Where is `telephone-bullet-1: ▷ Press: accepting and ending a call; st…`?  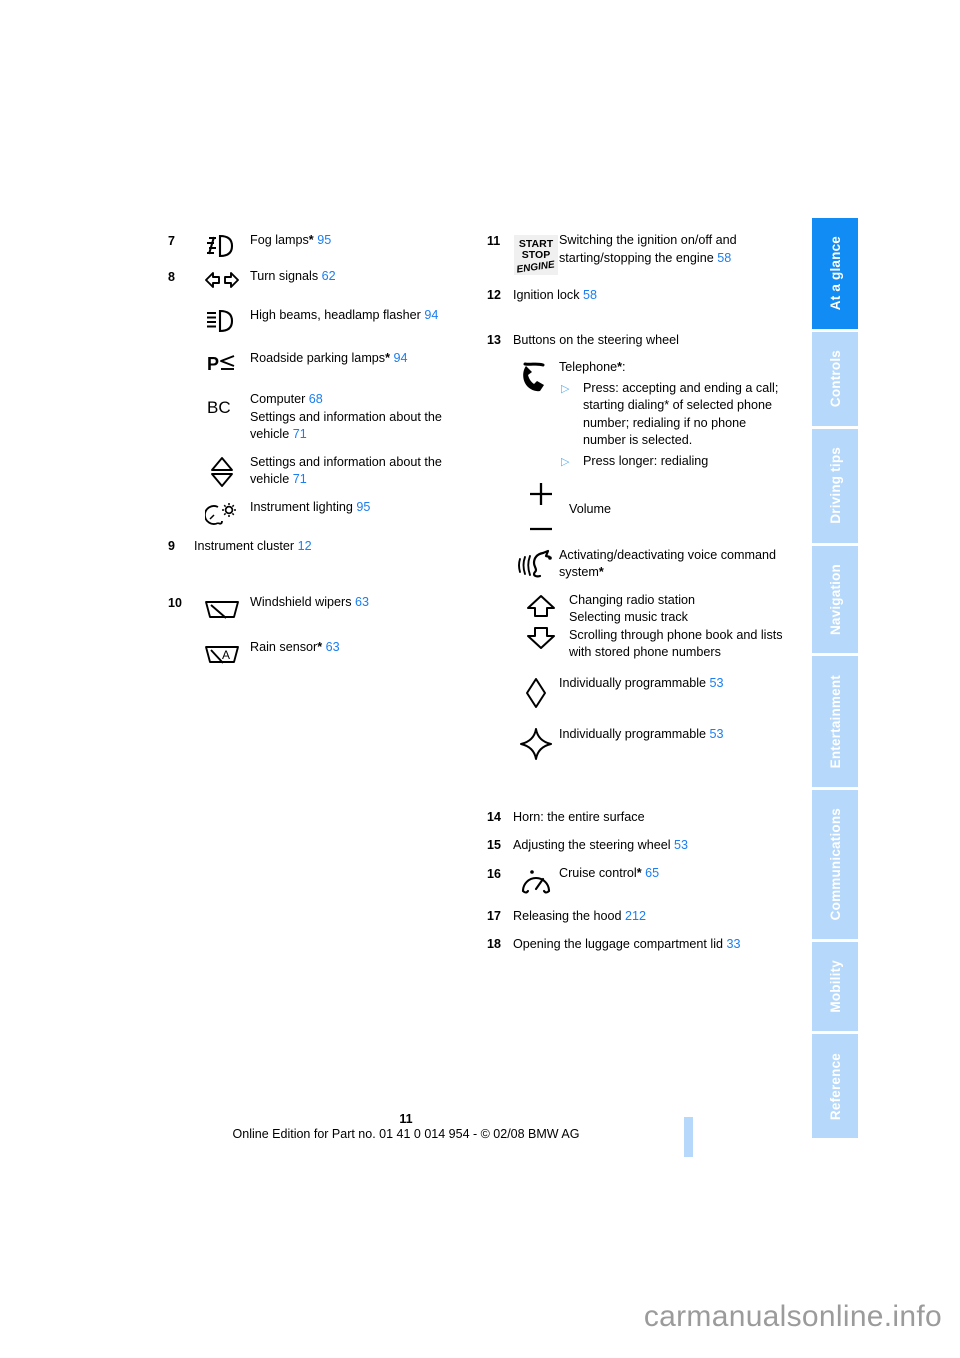 telephone-bullet-1: ▷ Press: accepting and ending a call; st… is located at coordinates (673, 415).